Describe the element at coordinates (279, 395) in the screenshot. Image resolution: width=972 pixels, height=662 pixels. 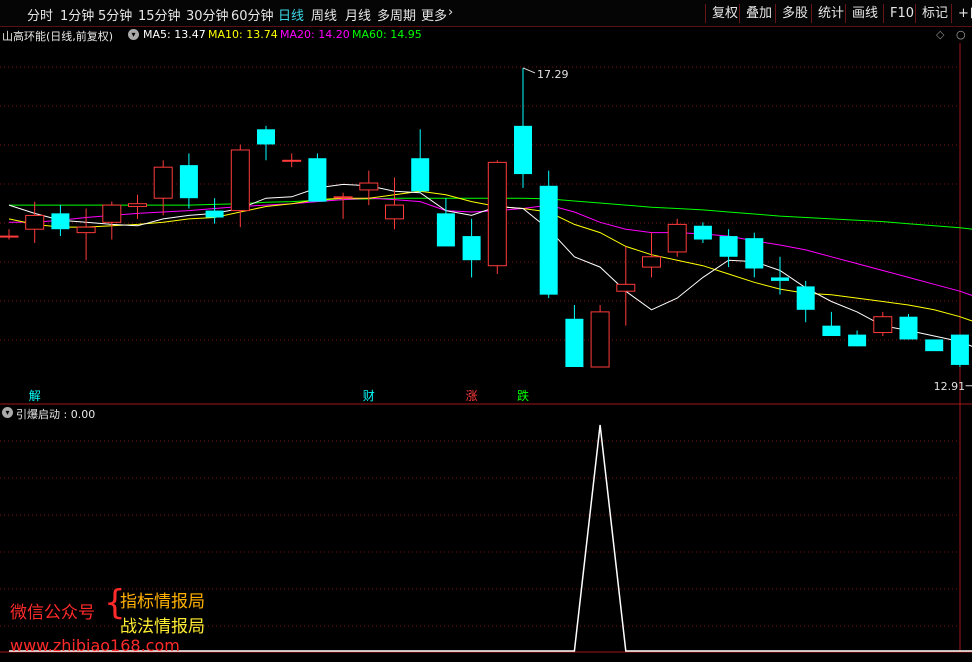
I see `event-markers: 解财涨跌` at that location.